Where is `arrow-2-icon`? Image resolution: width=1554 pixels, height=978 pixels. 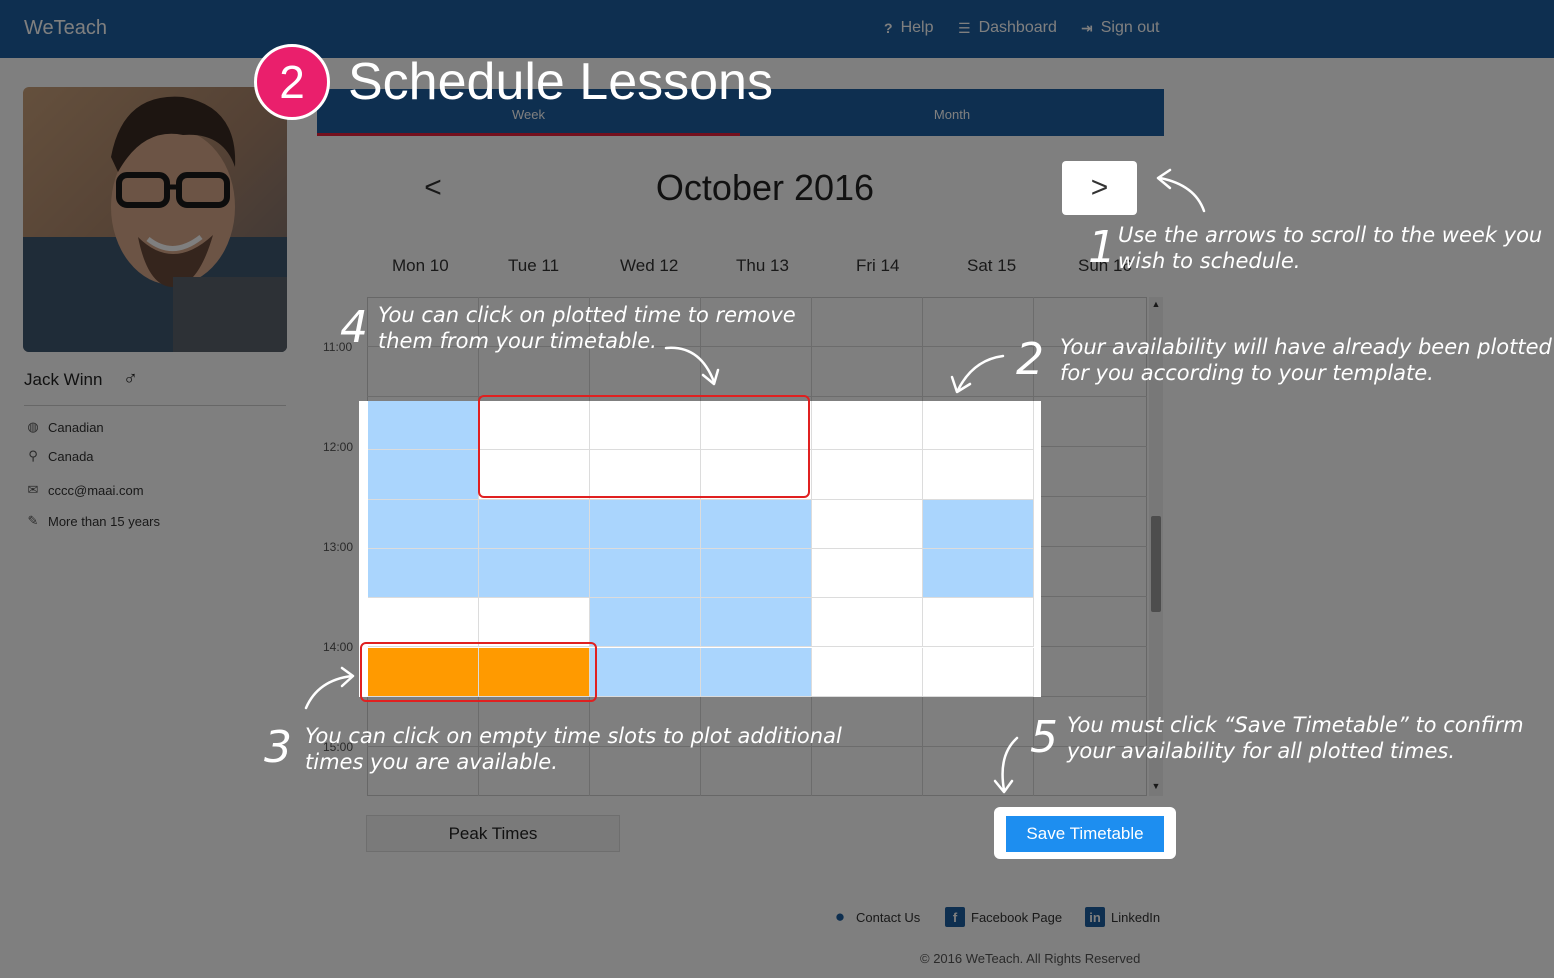
arrow-2-icon is located at coordinates (980, 373).